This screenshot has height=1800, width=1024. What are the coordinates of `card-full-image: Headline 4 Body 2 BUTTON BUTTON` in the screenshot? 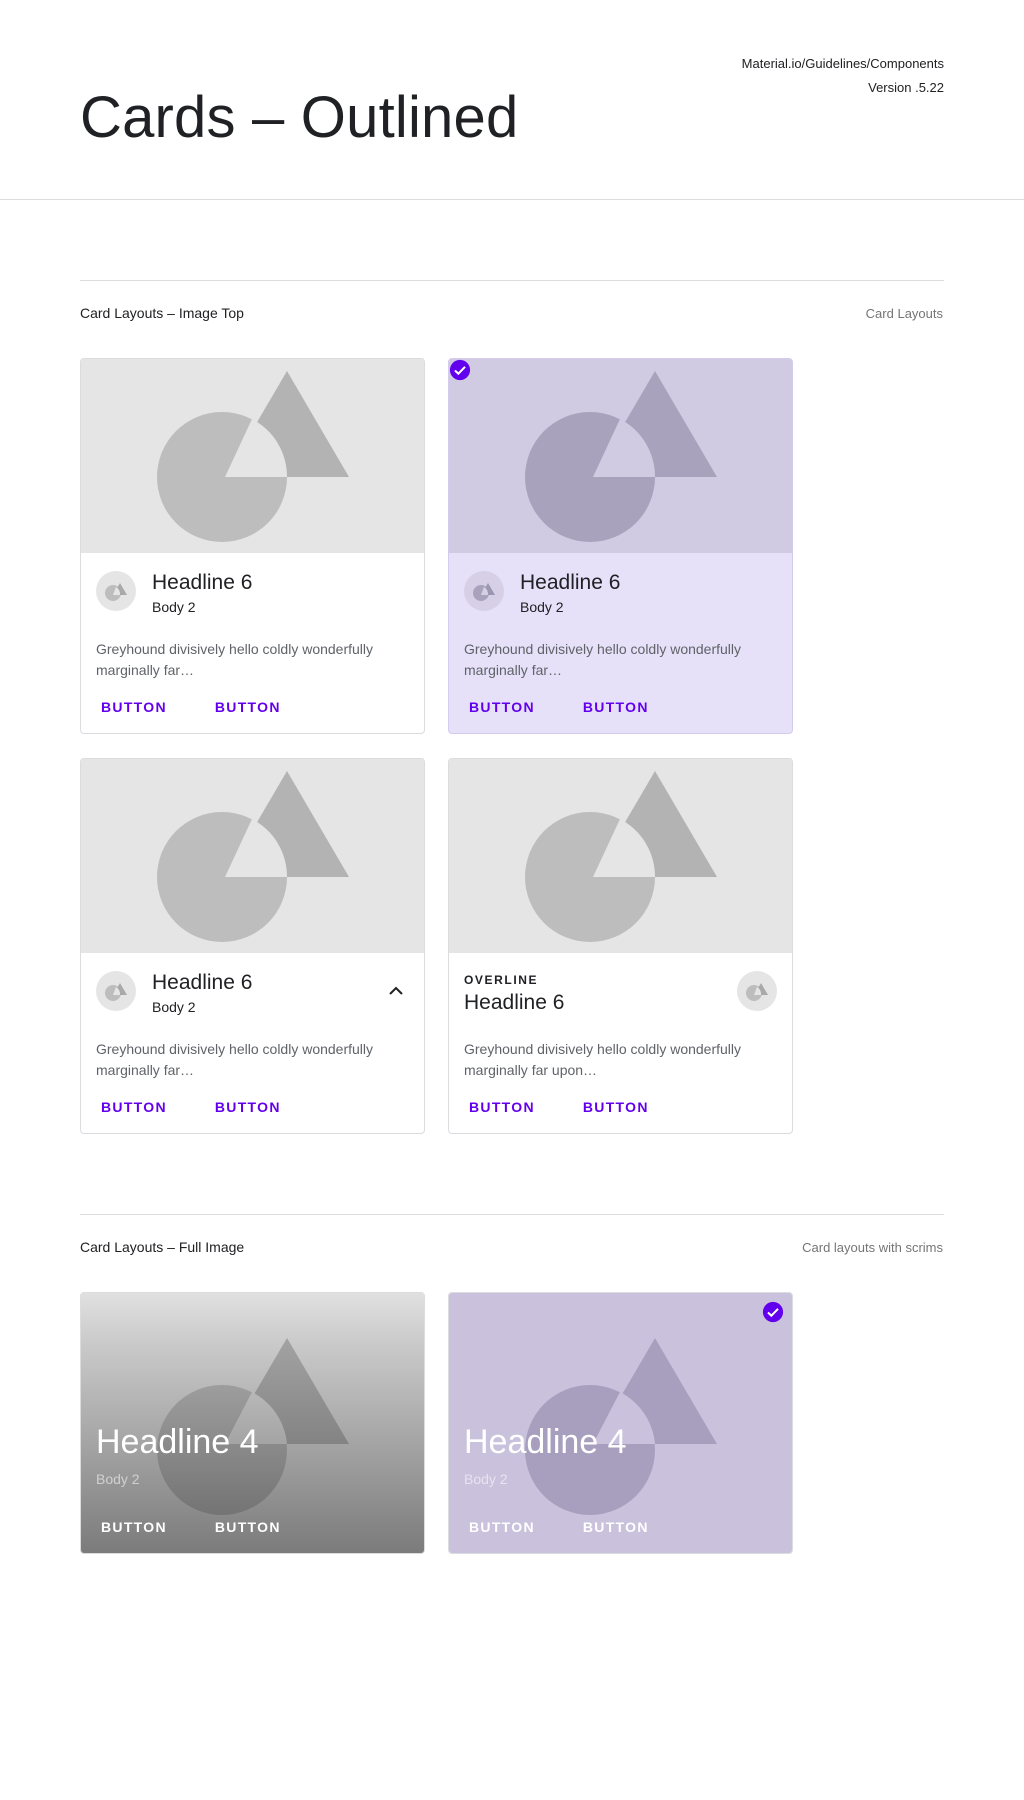 It's located at (252, 1423).